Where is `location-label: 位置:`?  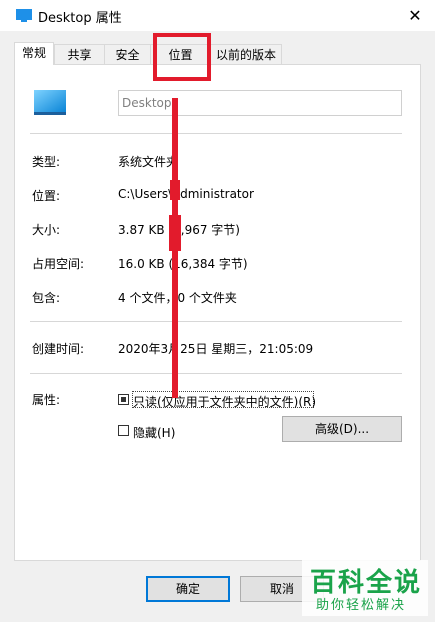 location-label: 位置: is located at coordinates (46, 196).